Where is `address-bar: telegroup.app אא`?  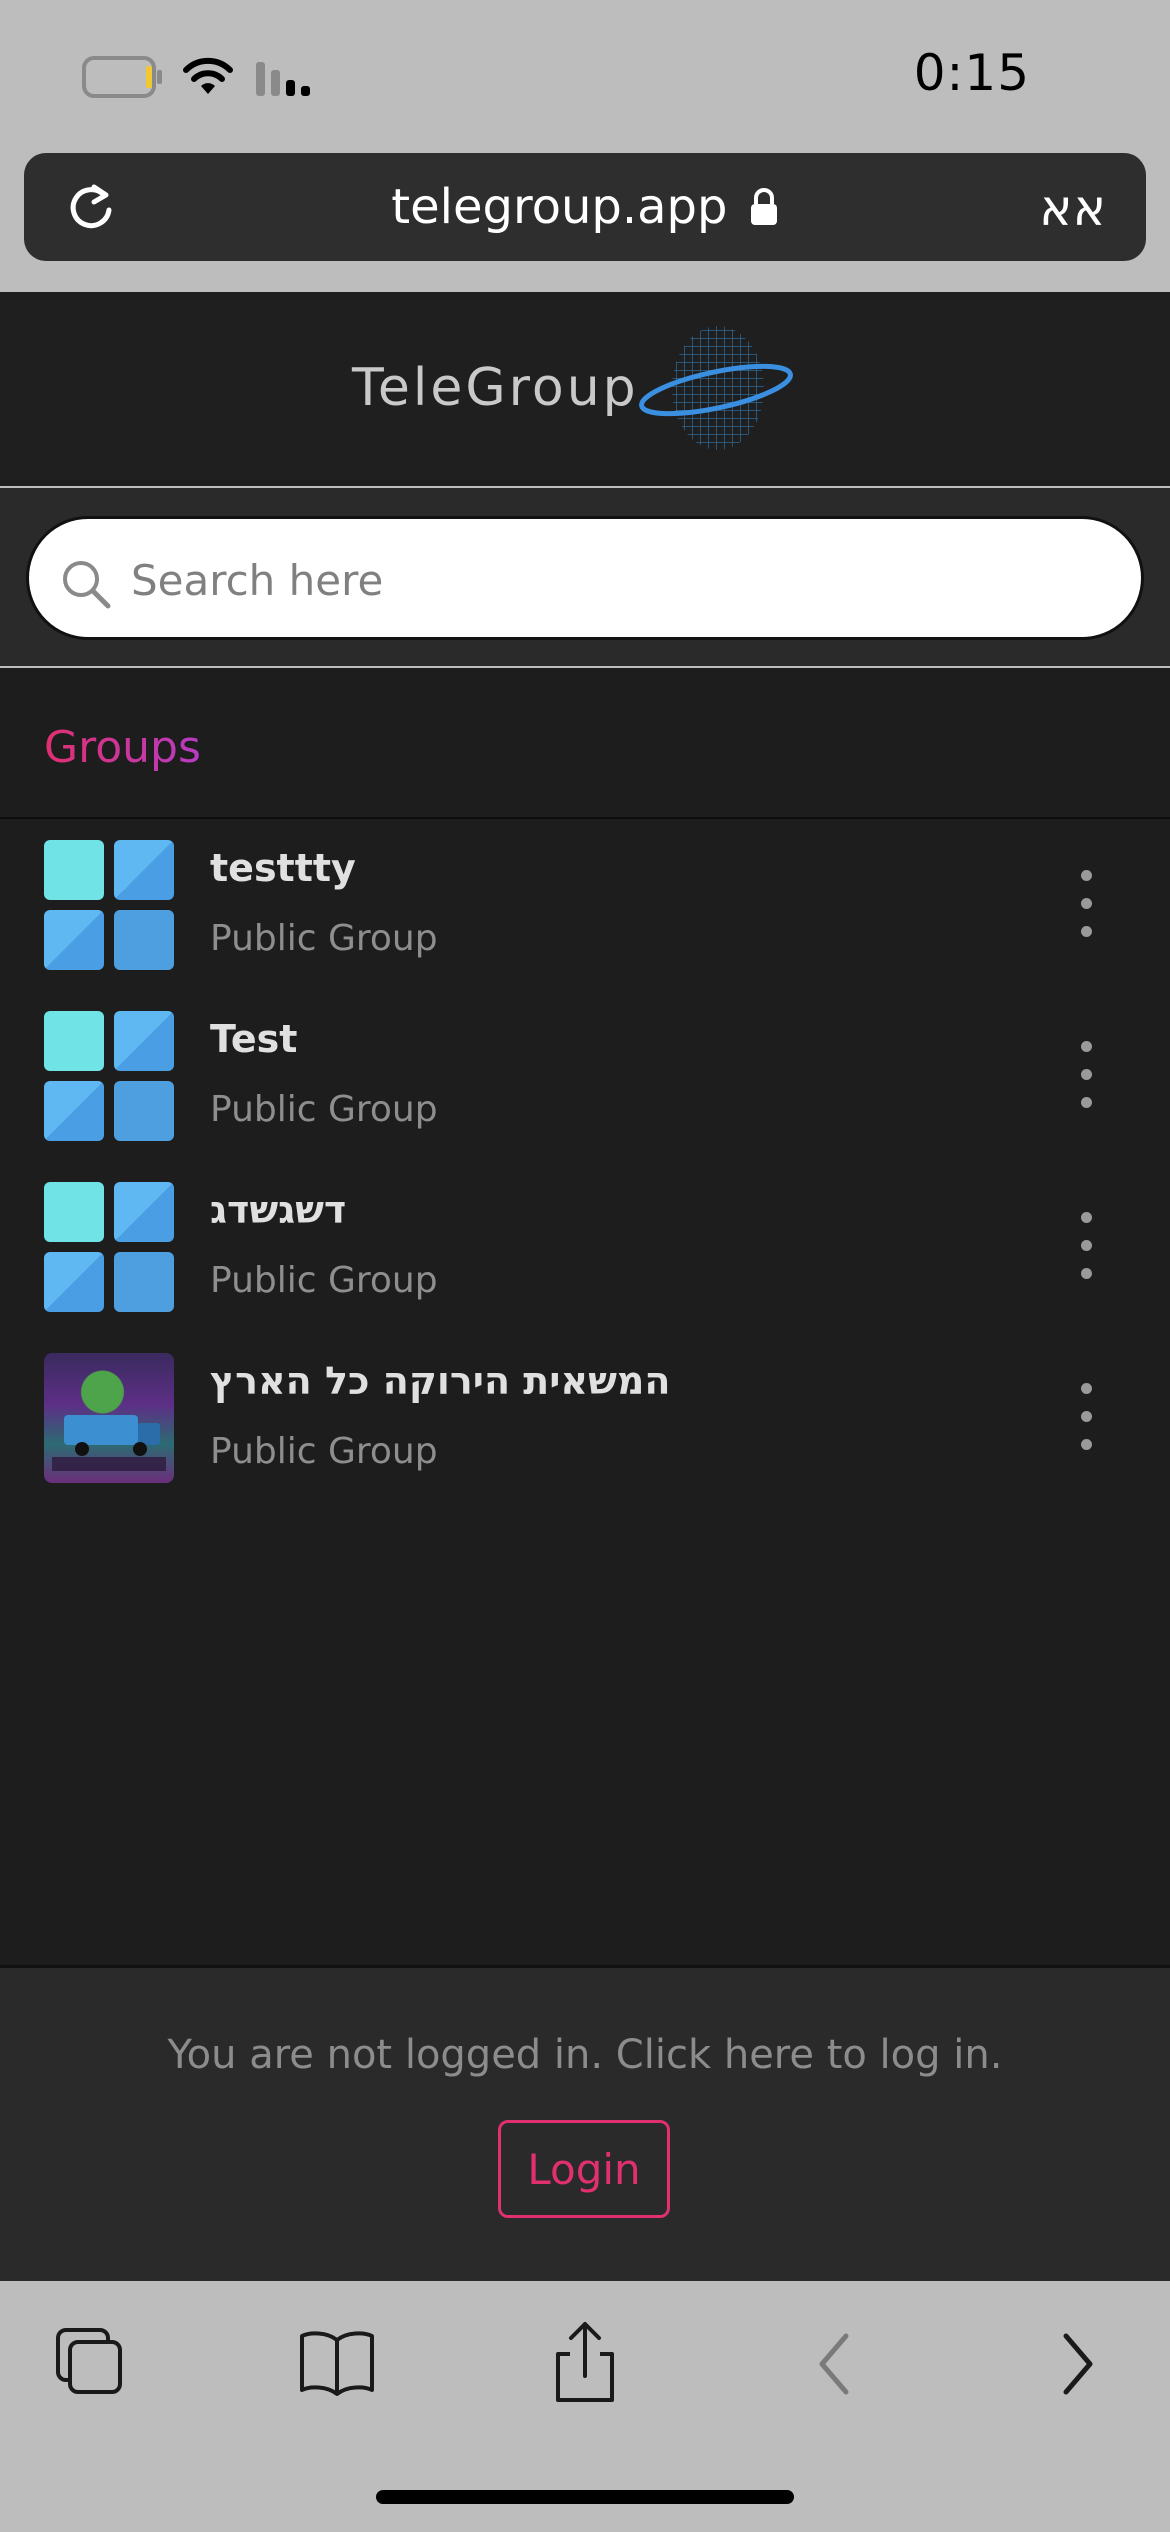 address-bar: telegroup.app אא is located at coordinates (585, 207).